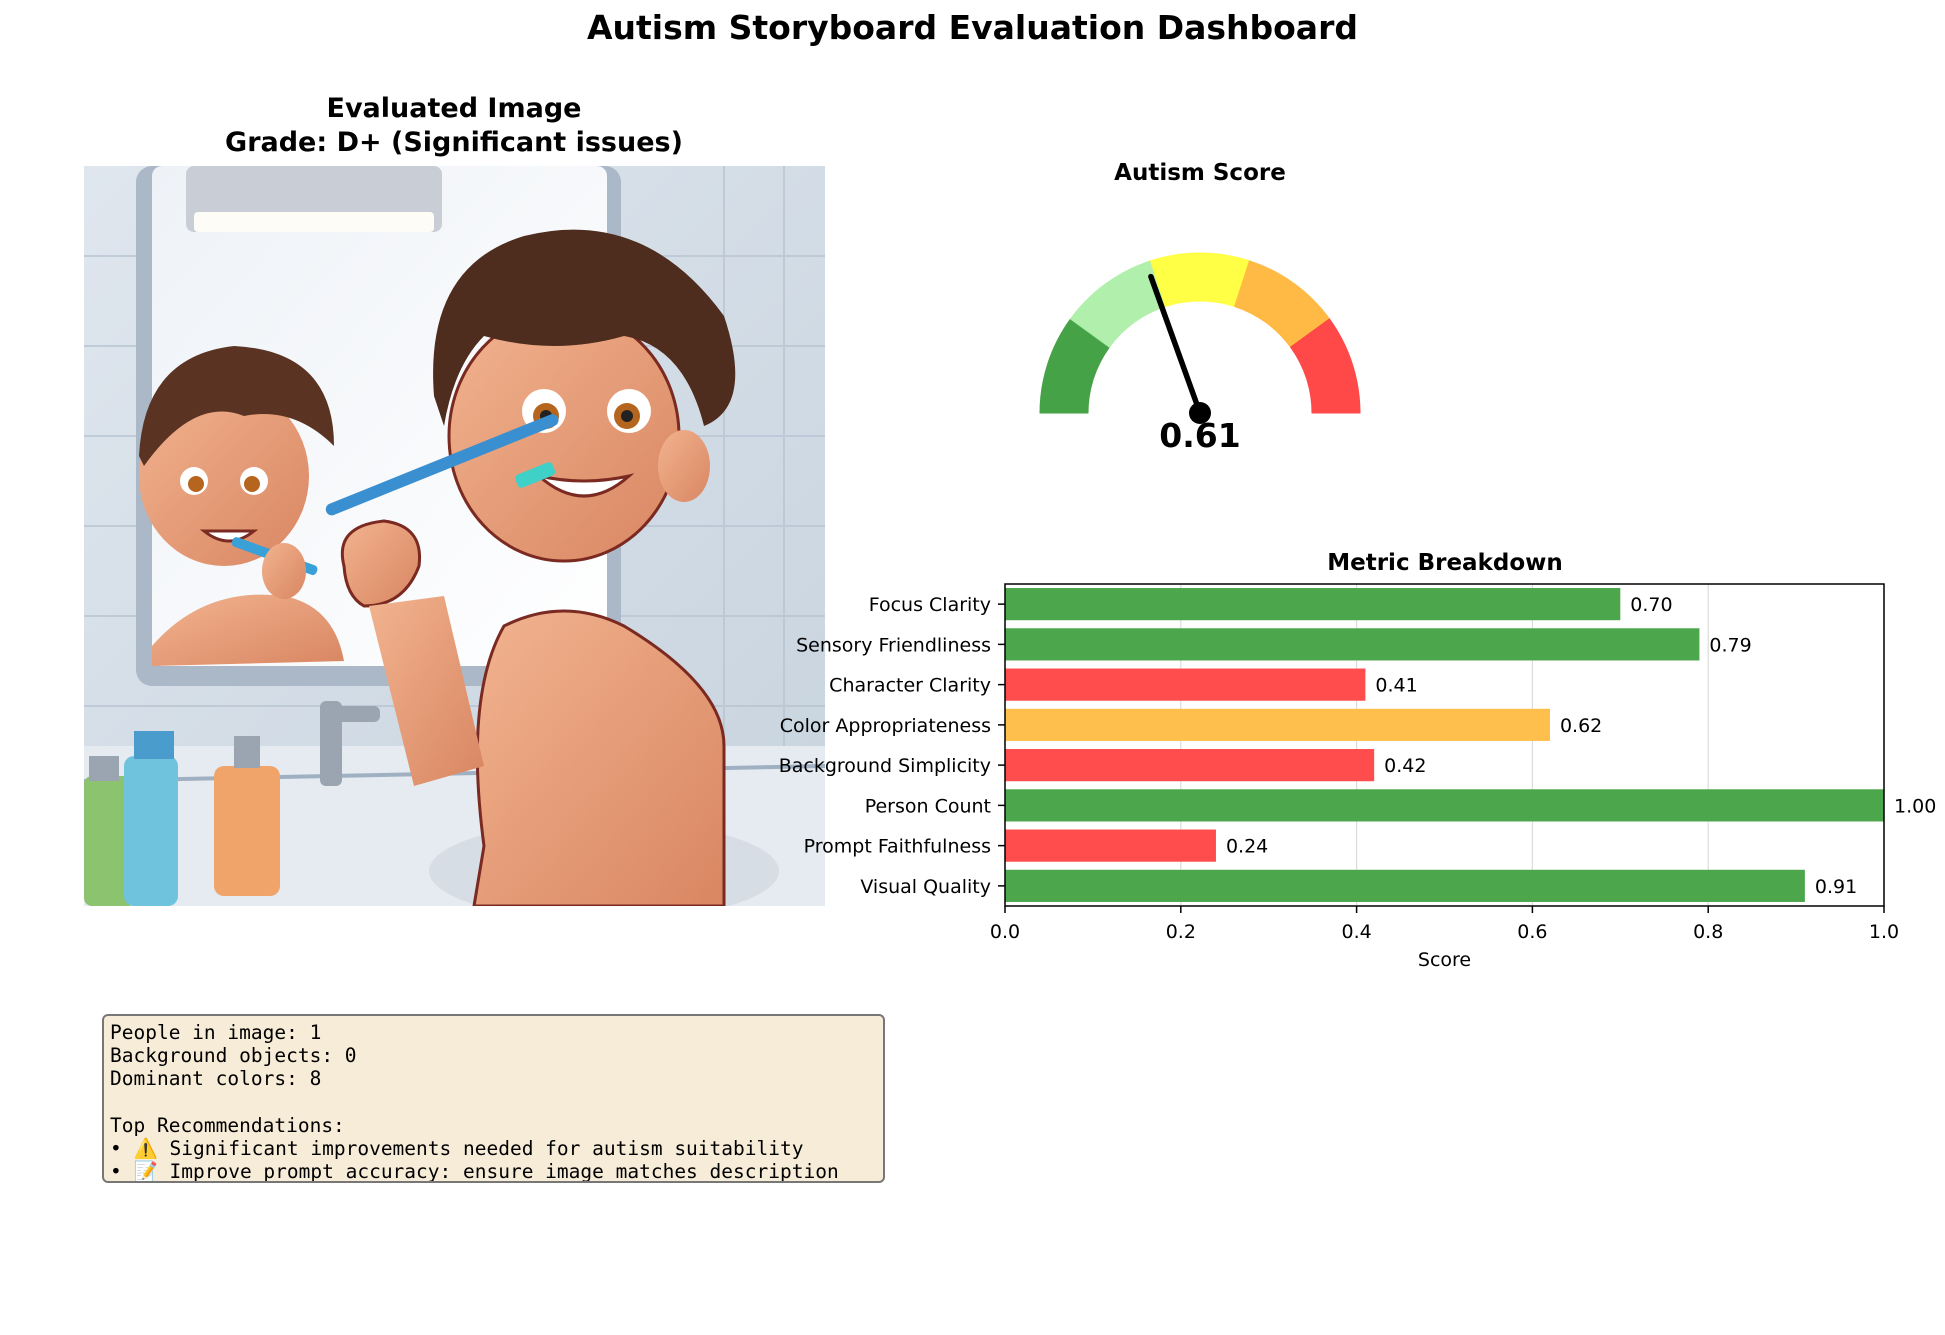 Image resolution: width=1945 pixels, height=1335 pixels. What do you see at coordinates (925, 887) in the screenshot?
I see `category-label: Visual Quality` at bounding box center [925, 887].